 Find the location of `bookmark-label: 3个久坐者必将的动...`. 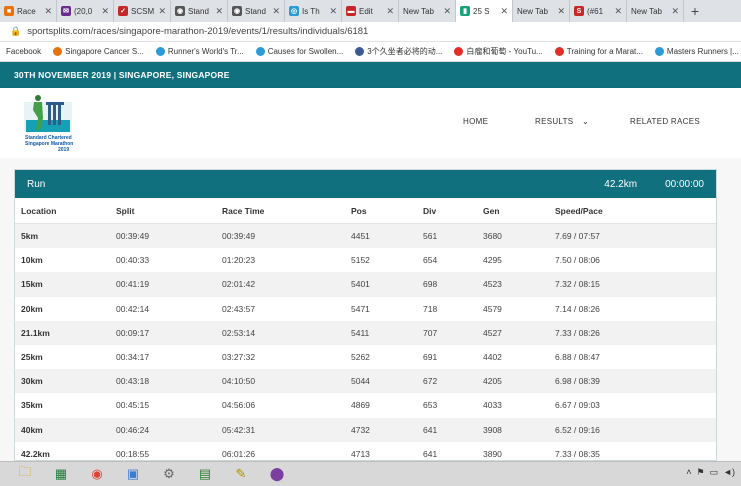

bookmark-label: 3个久坐者必将的动... is located at coordinates (405, 51).